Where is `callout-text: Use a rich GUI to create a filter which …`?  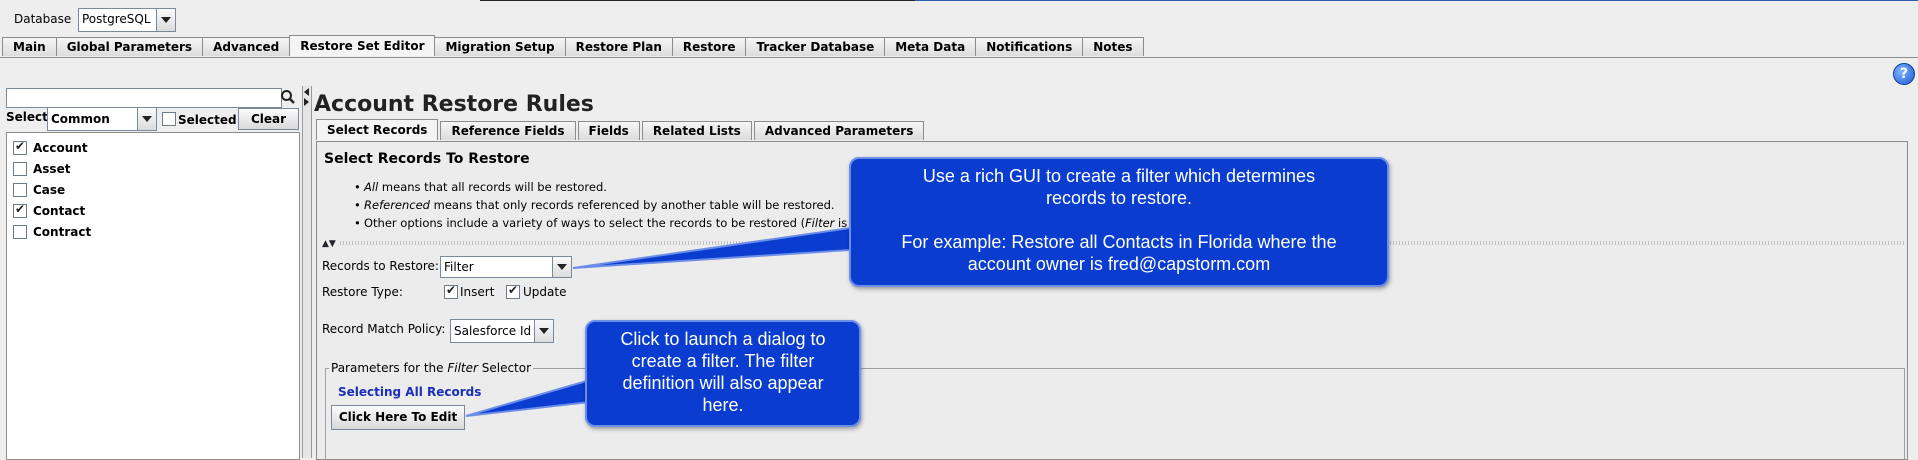
callout-text: Use a rich GUI to create a filter which … is located at coordinates (1119, 176).